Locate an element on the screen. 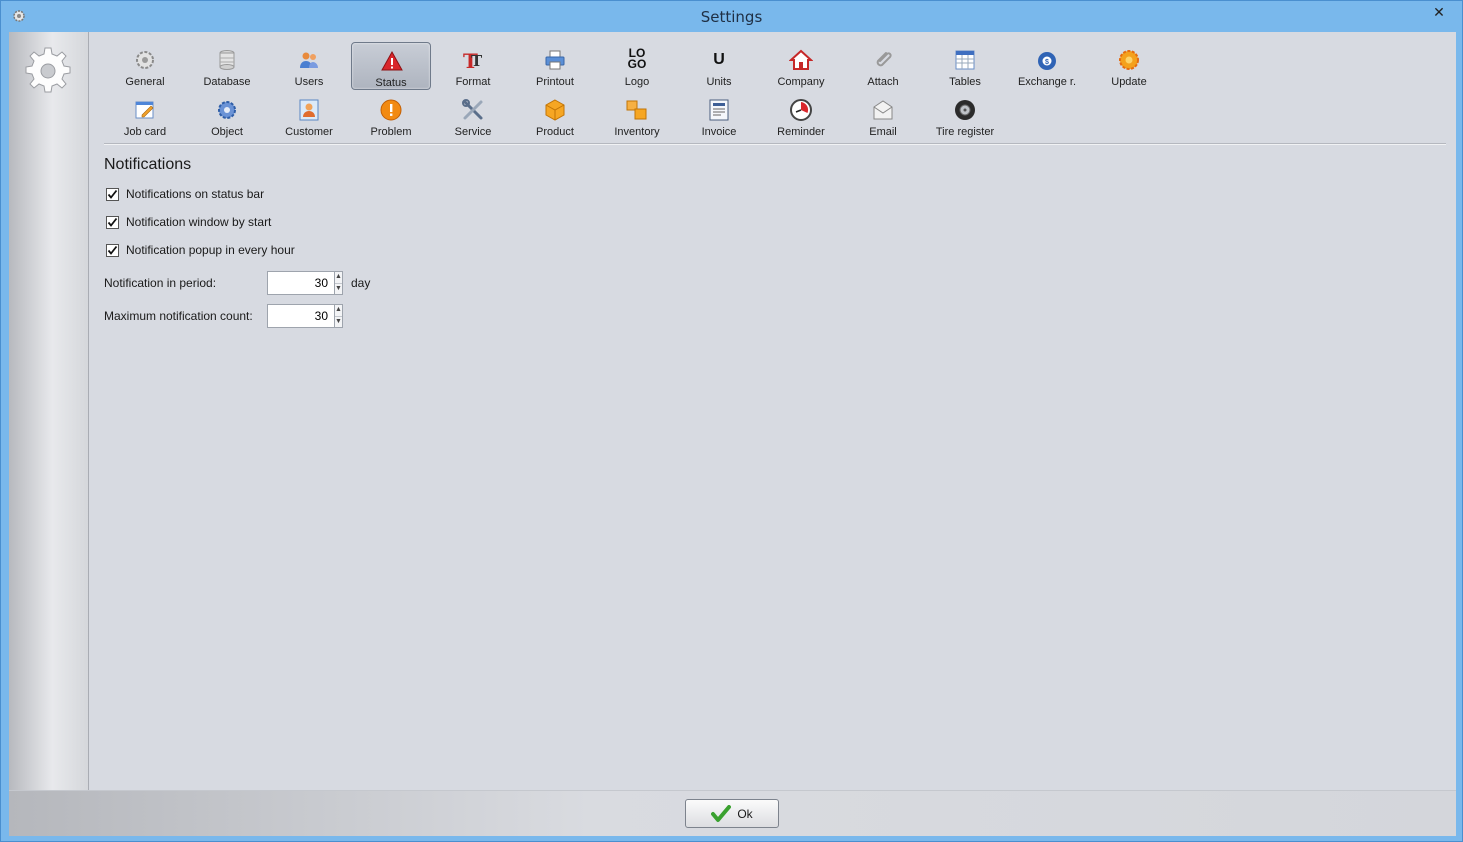 This screenshot has width=1463, height=842. nav-label: Update is located at coordinates (1129, 82).